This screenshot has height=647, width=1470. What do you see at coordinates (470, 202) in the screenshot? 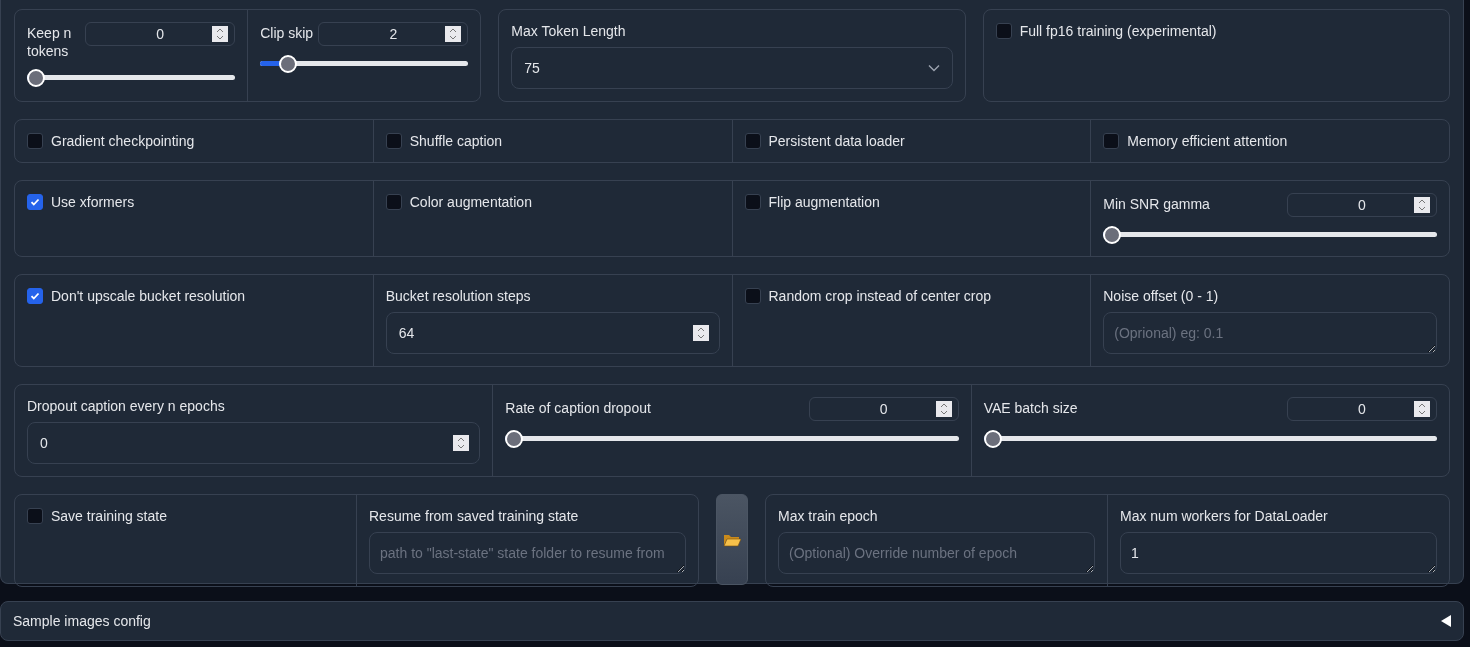
I see `checkbox-label: Color augmentation` at bounding box center [470, 202].